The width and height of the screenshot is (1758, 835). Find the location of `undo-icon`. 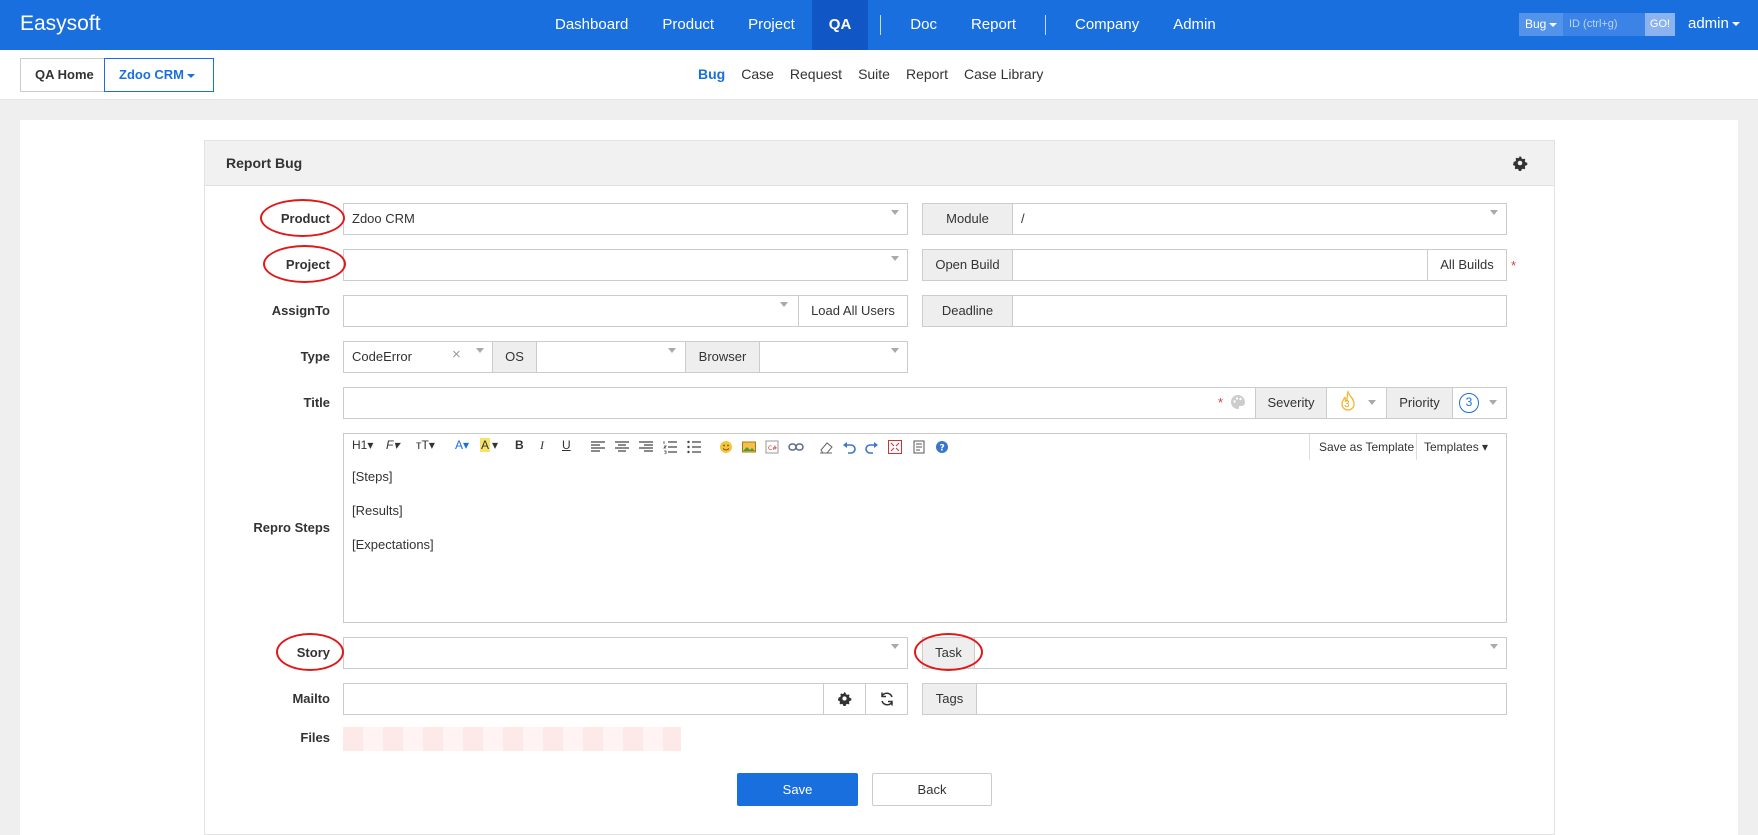

undo-icon is located at coordinates (849, 447).